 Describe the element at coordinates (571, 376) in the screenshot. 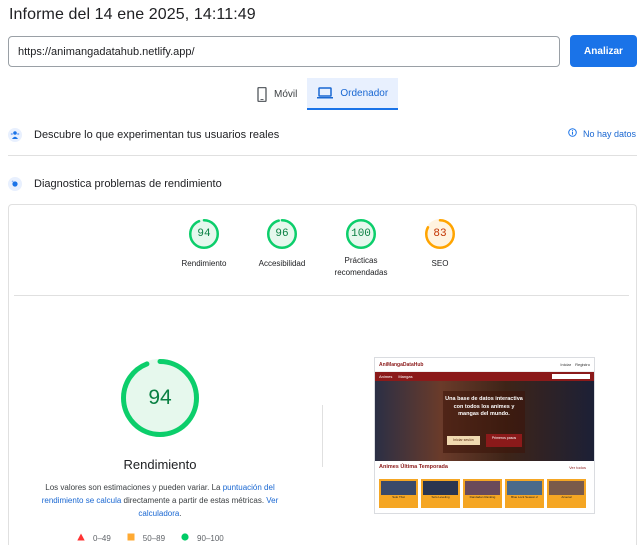

I see `thumb-search` at that location.